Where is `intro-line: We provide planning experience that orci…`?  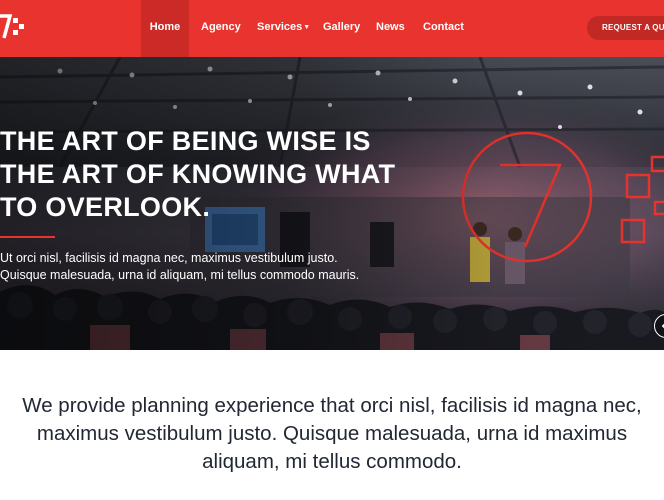 intro-line: We provide planning experience that orci… is located at coordinates (332, 405).